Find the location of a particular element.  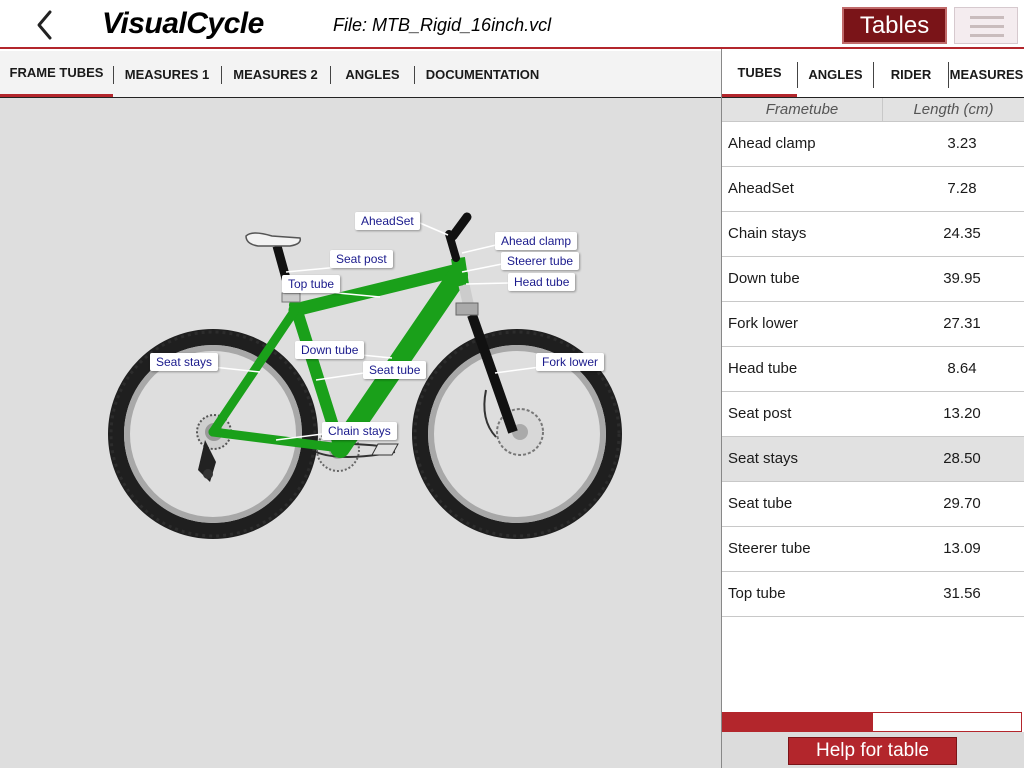

label-top-tube: Top tube is located at coordinates (311, 284).